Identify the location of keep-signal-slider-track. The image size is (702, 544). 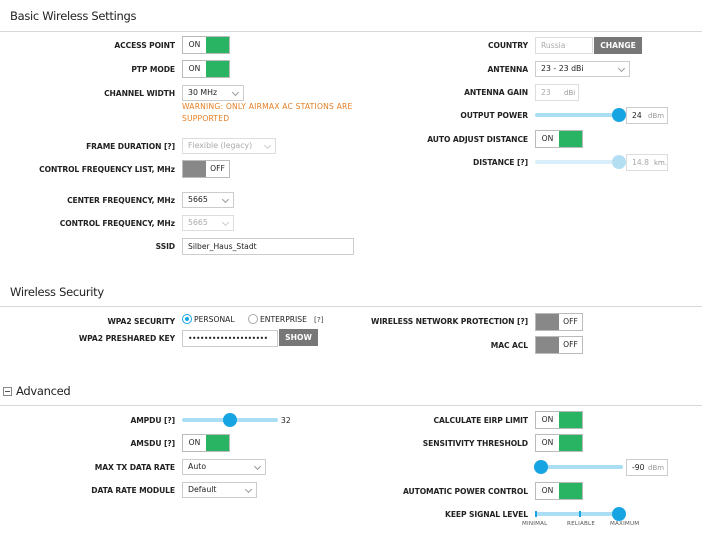
(577, 514).